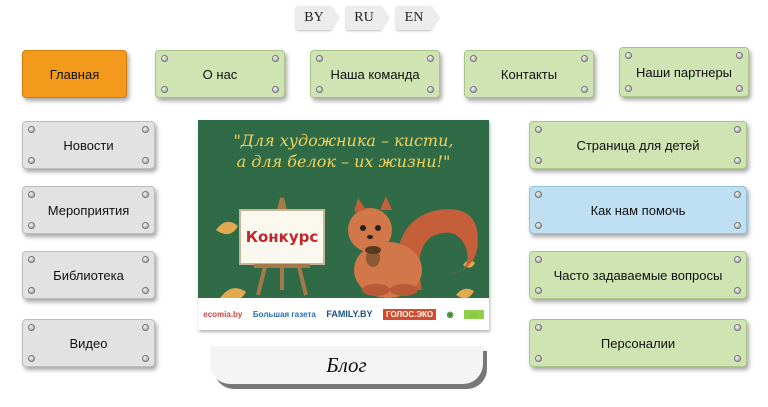 The width and height of the screenshot is (768, 407). Describe the element at coordinates (410, 314) in the screenshot. I see `sponsor-logo-4: ГОЛОС.ЭКО` at that location.